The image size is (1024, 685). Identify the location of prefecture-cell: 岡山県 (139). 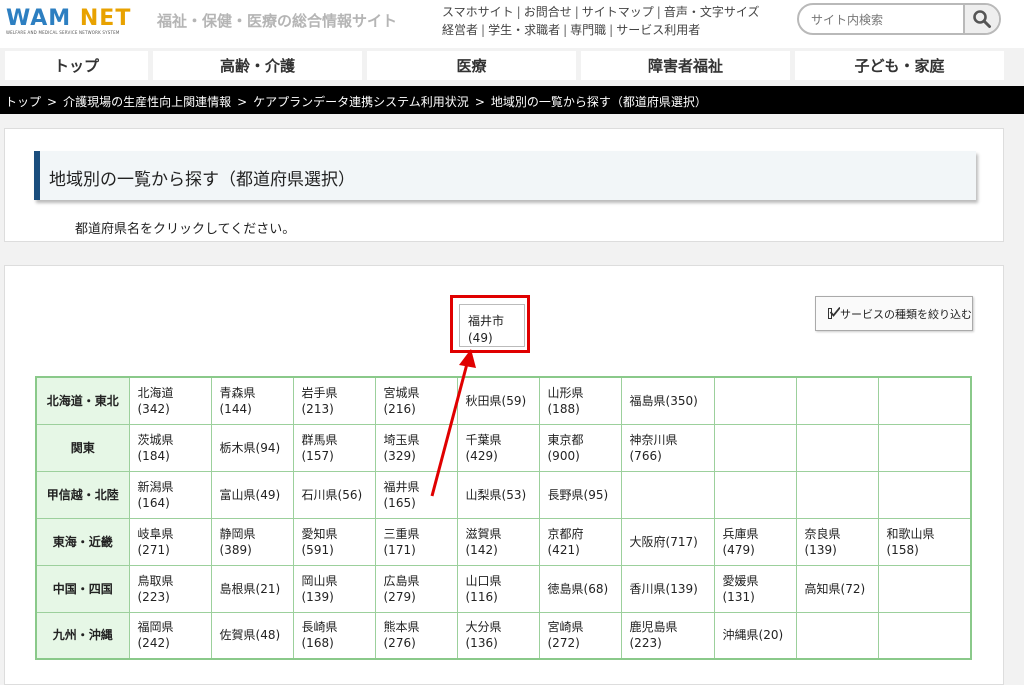
(334, 588).